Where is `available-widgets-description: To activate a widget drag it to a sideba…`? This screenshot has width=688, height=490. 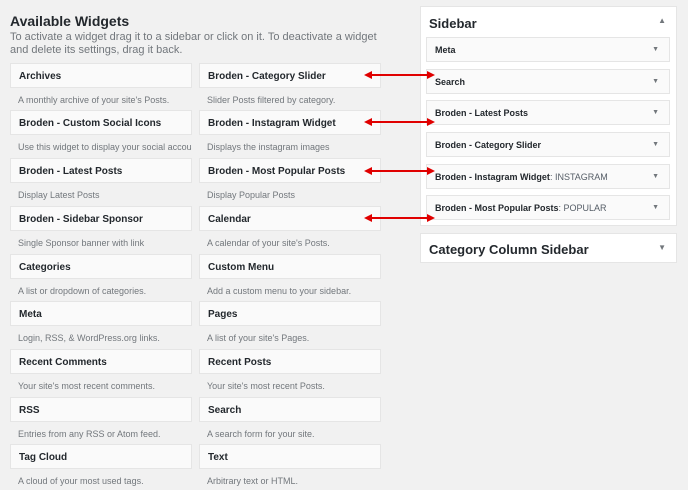
available-widgets-description: To activate a widget drag it to a sideba… is located at coordinates (193, 43).